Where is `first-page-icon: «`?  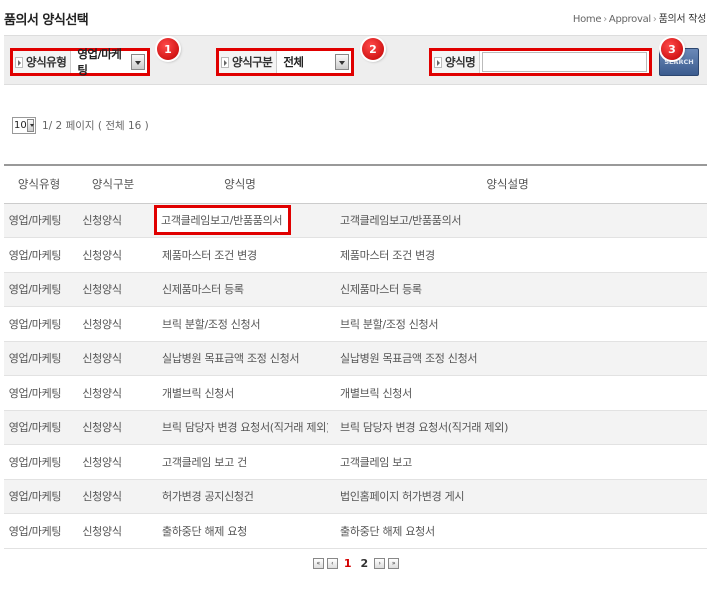 first-page-icon: « is located at coordinates (318, 563).